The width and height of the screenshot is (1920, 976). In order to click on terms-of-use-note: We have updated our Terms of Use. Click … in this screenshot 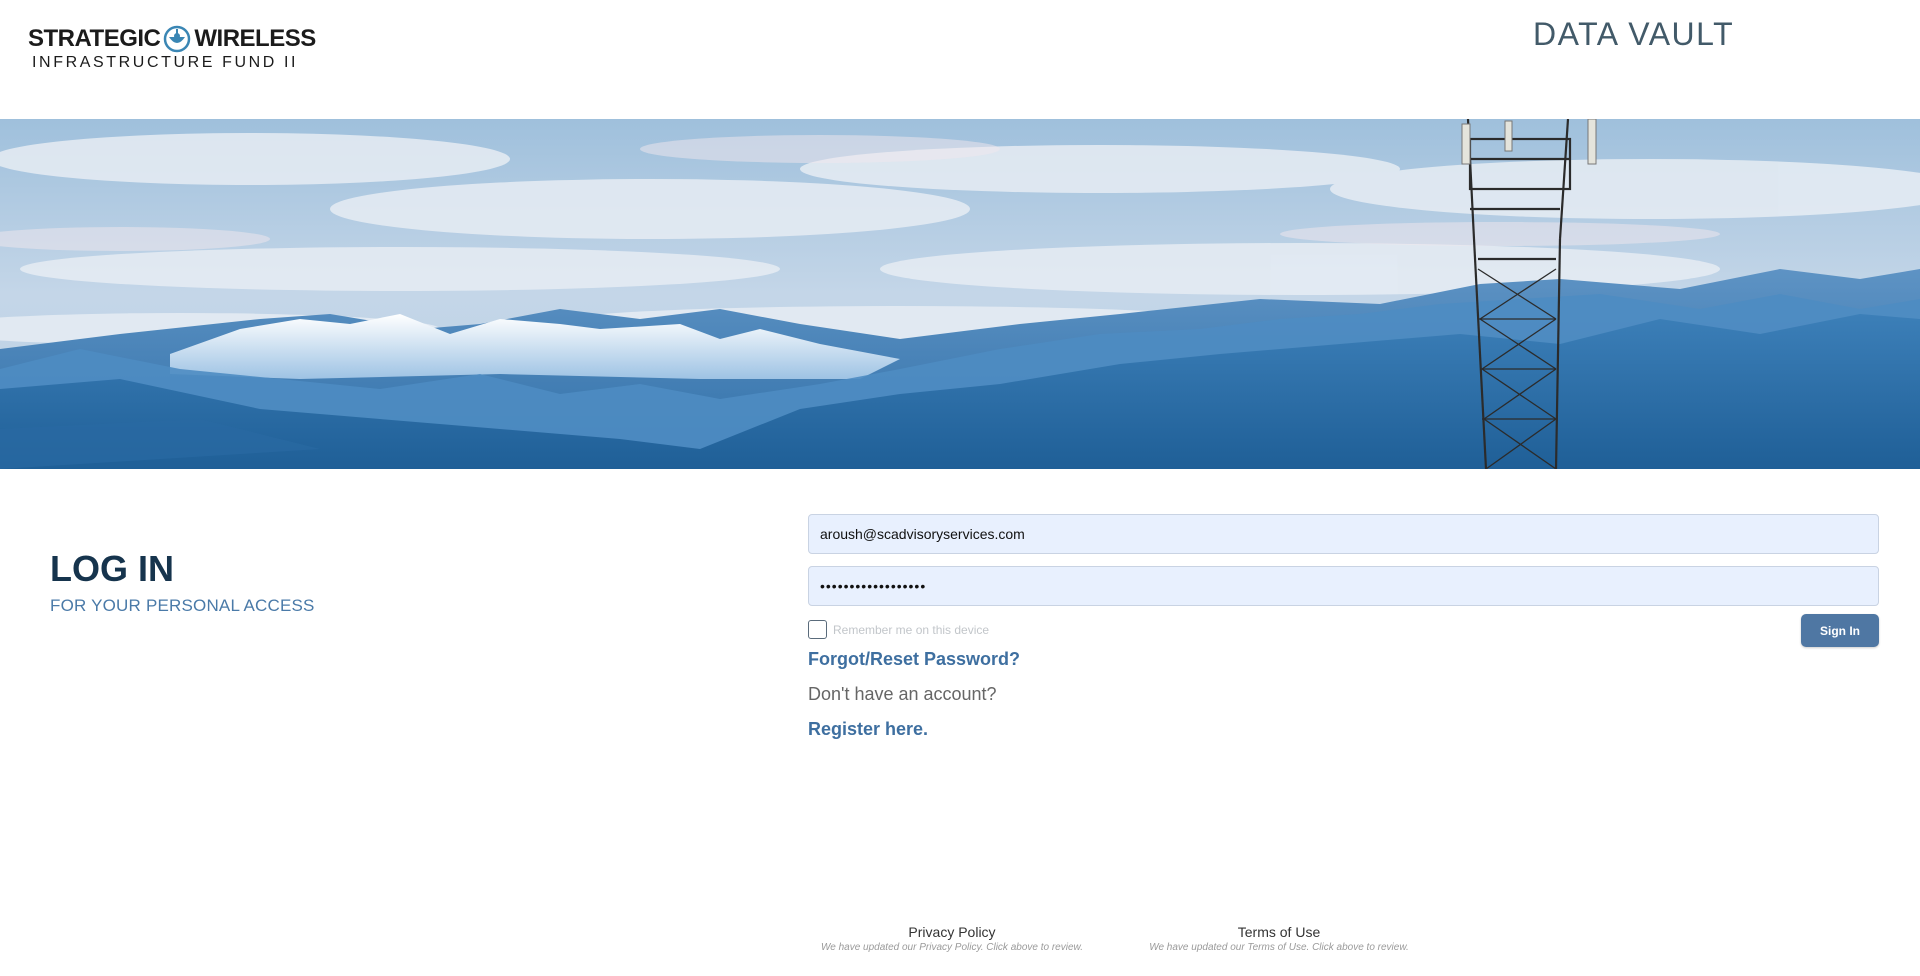, I will do `click(1279, 947)`.